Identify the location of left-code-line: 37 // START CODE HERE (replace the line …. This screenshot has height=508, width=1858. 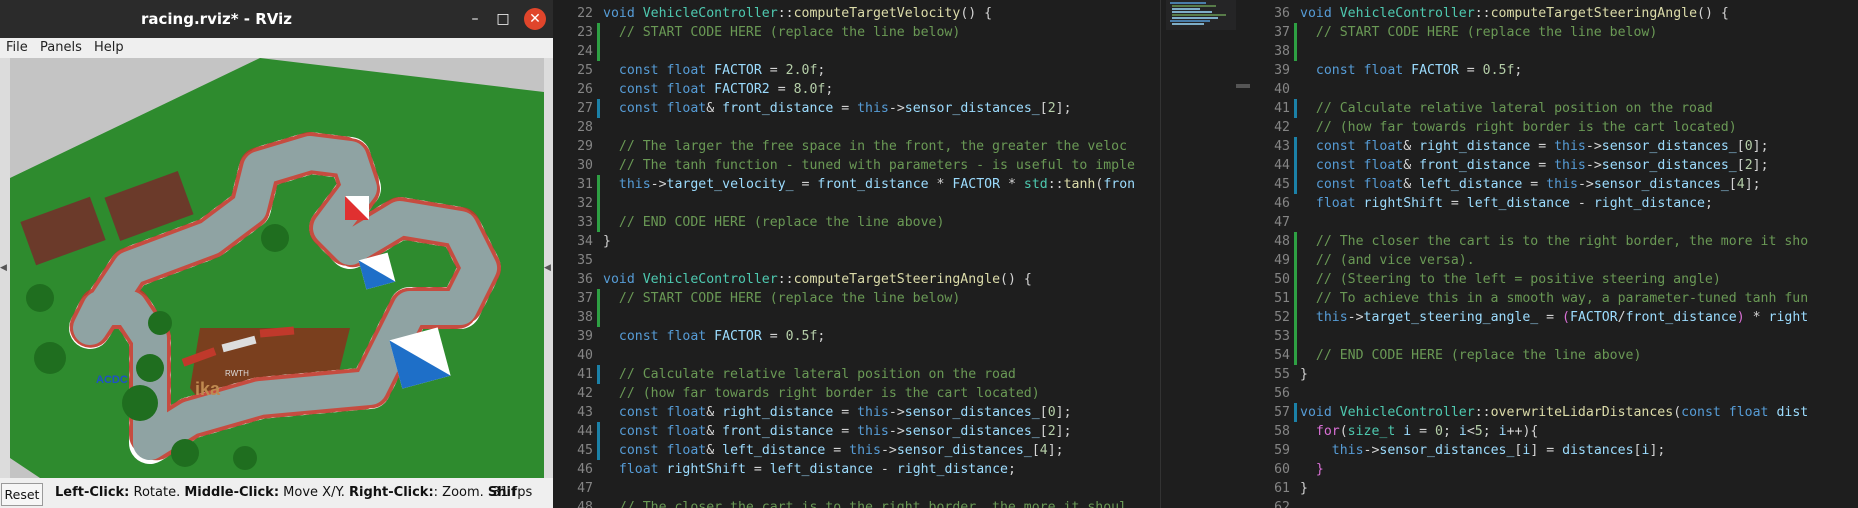
(756, 298).